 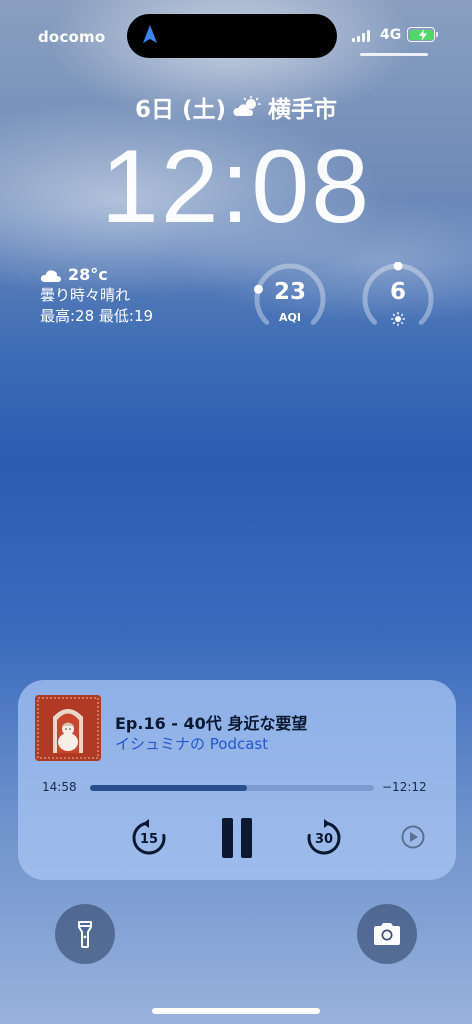 I want to click on network-type: 4G, so click(x=391, y=35).